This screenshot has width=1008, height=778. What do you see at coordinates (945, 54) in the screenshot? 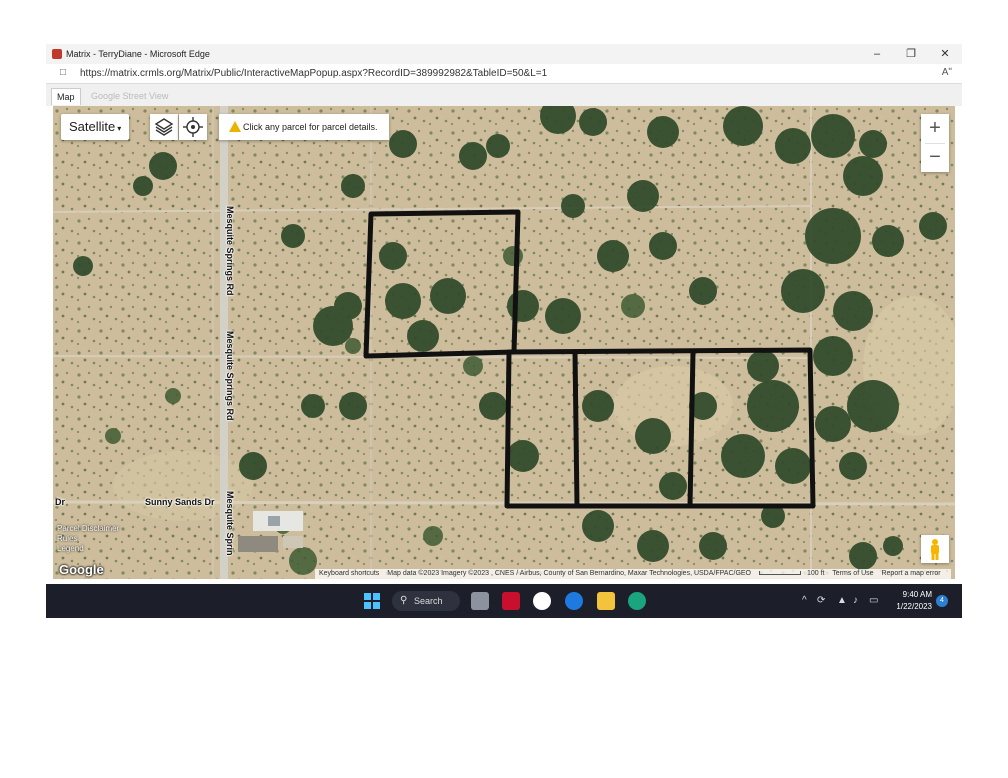
I see `close-button: ✕` at bounding box center [945, 54].